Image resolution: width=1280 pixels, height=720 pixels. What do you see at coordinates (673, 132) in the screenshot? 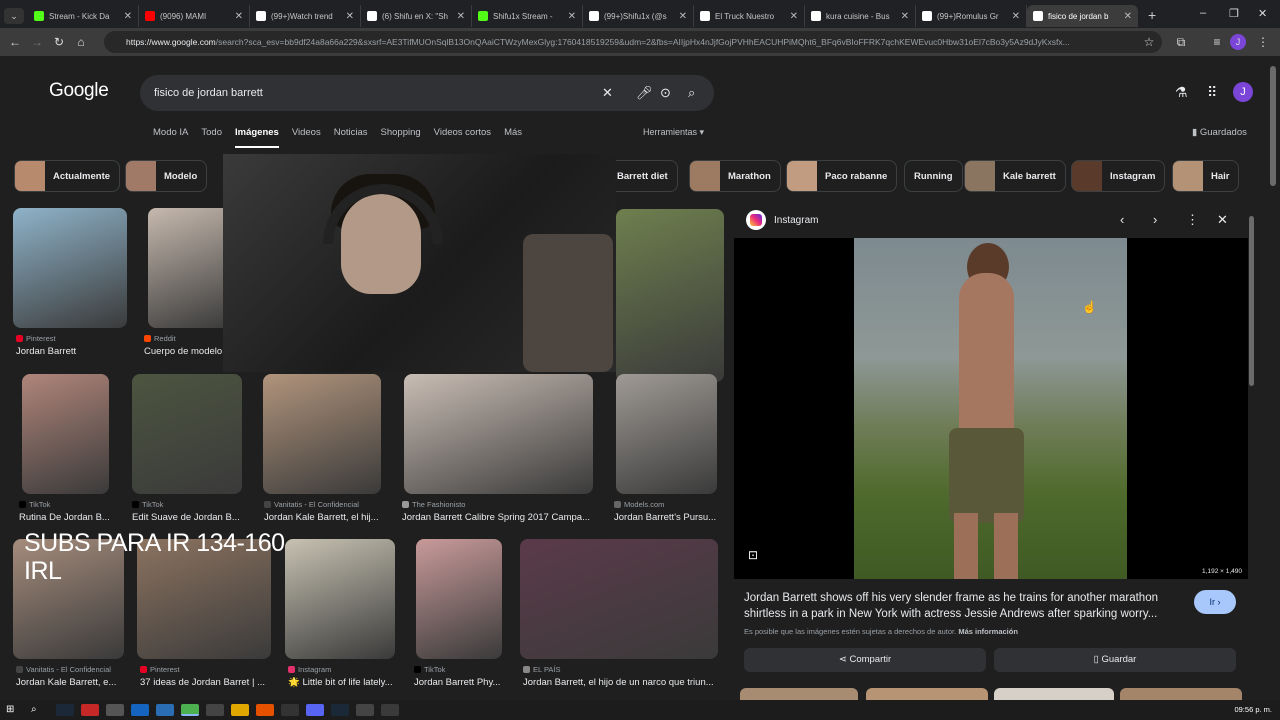
I see `tools-menu: Herramientas ▾` at bounding box center [673, 132].